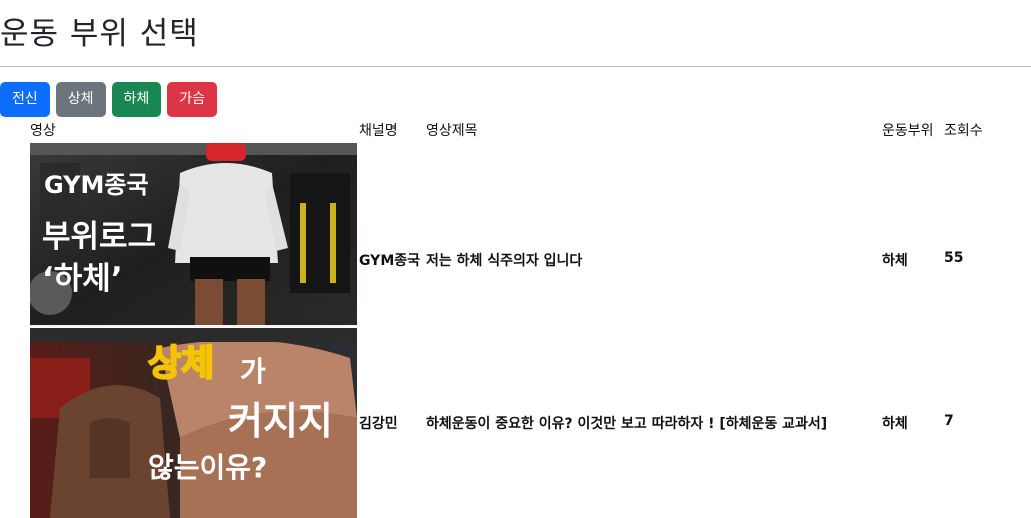 This screenshot has width=1031, height=518. What do you see at coordinates (181, 363) in the screenshot?
I see `thumbnail-text-line1: 상체` at bounding box center [181, 363].